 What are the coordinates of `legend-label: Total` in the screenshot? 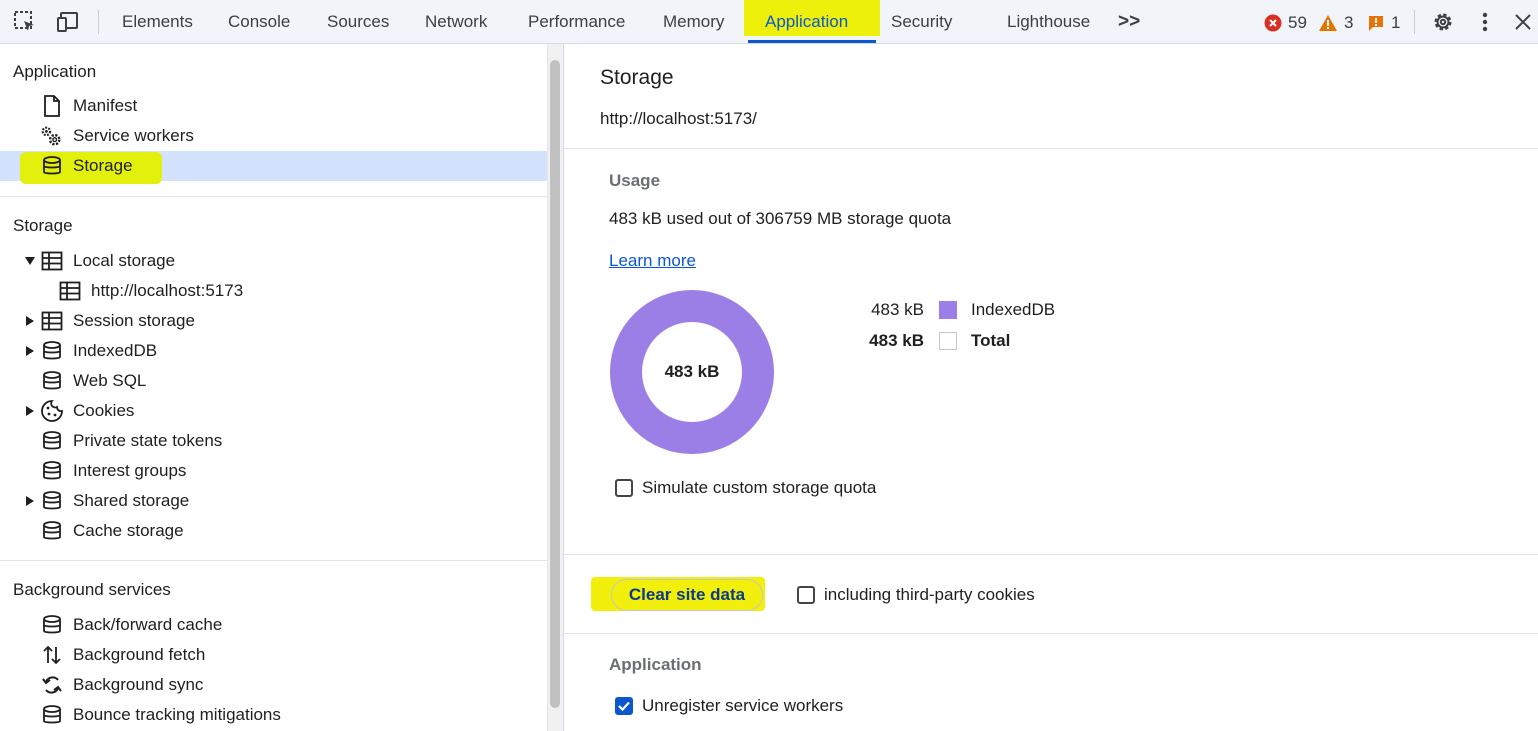 It's located at (991, 340).